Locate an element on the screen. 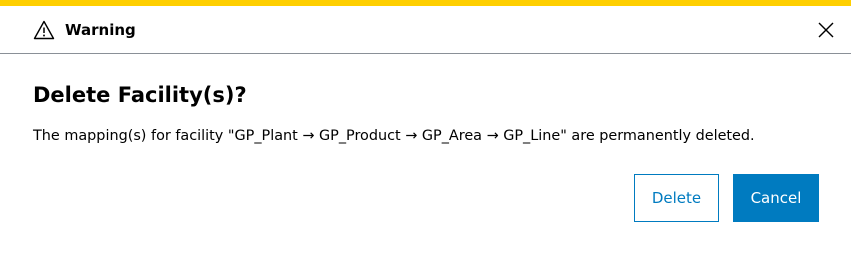 The height and width of the screenshot is (254, 851). close-icon is located at coordinates (826, 30).